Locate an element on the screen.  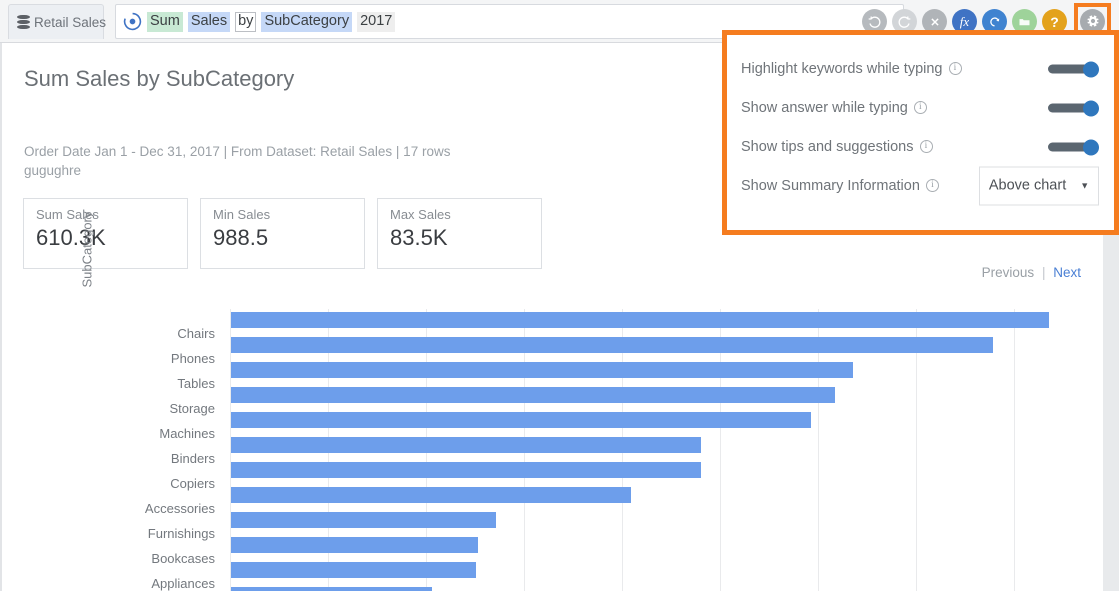
formula-icon-glyph: fx is located at coordinates (964, 21).